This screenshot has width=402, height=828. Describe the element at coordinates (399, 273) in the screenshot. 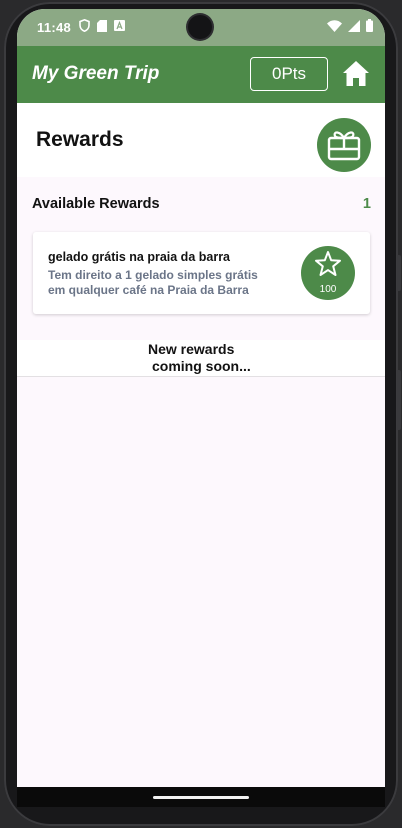

I see `power-button` at that location.